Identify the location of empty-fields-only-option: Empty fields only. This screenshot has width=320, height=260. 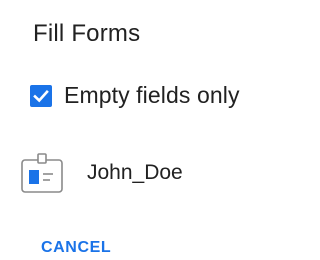
(135, 95).